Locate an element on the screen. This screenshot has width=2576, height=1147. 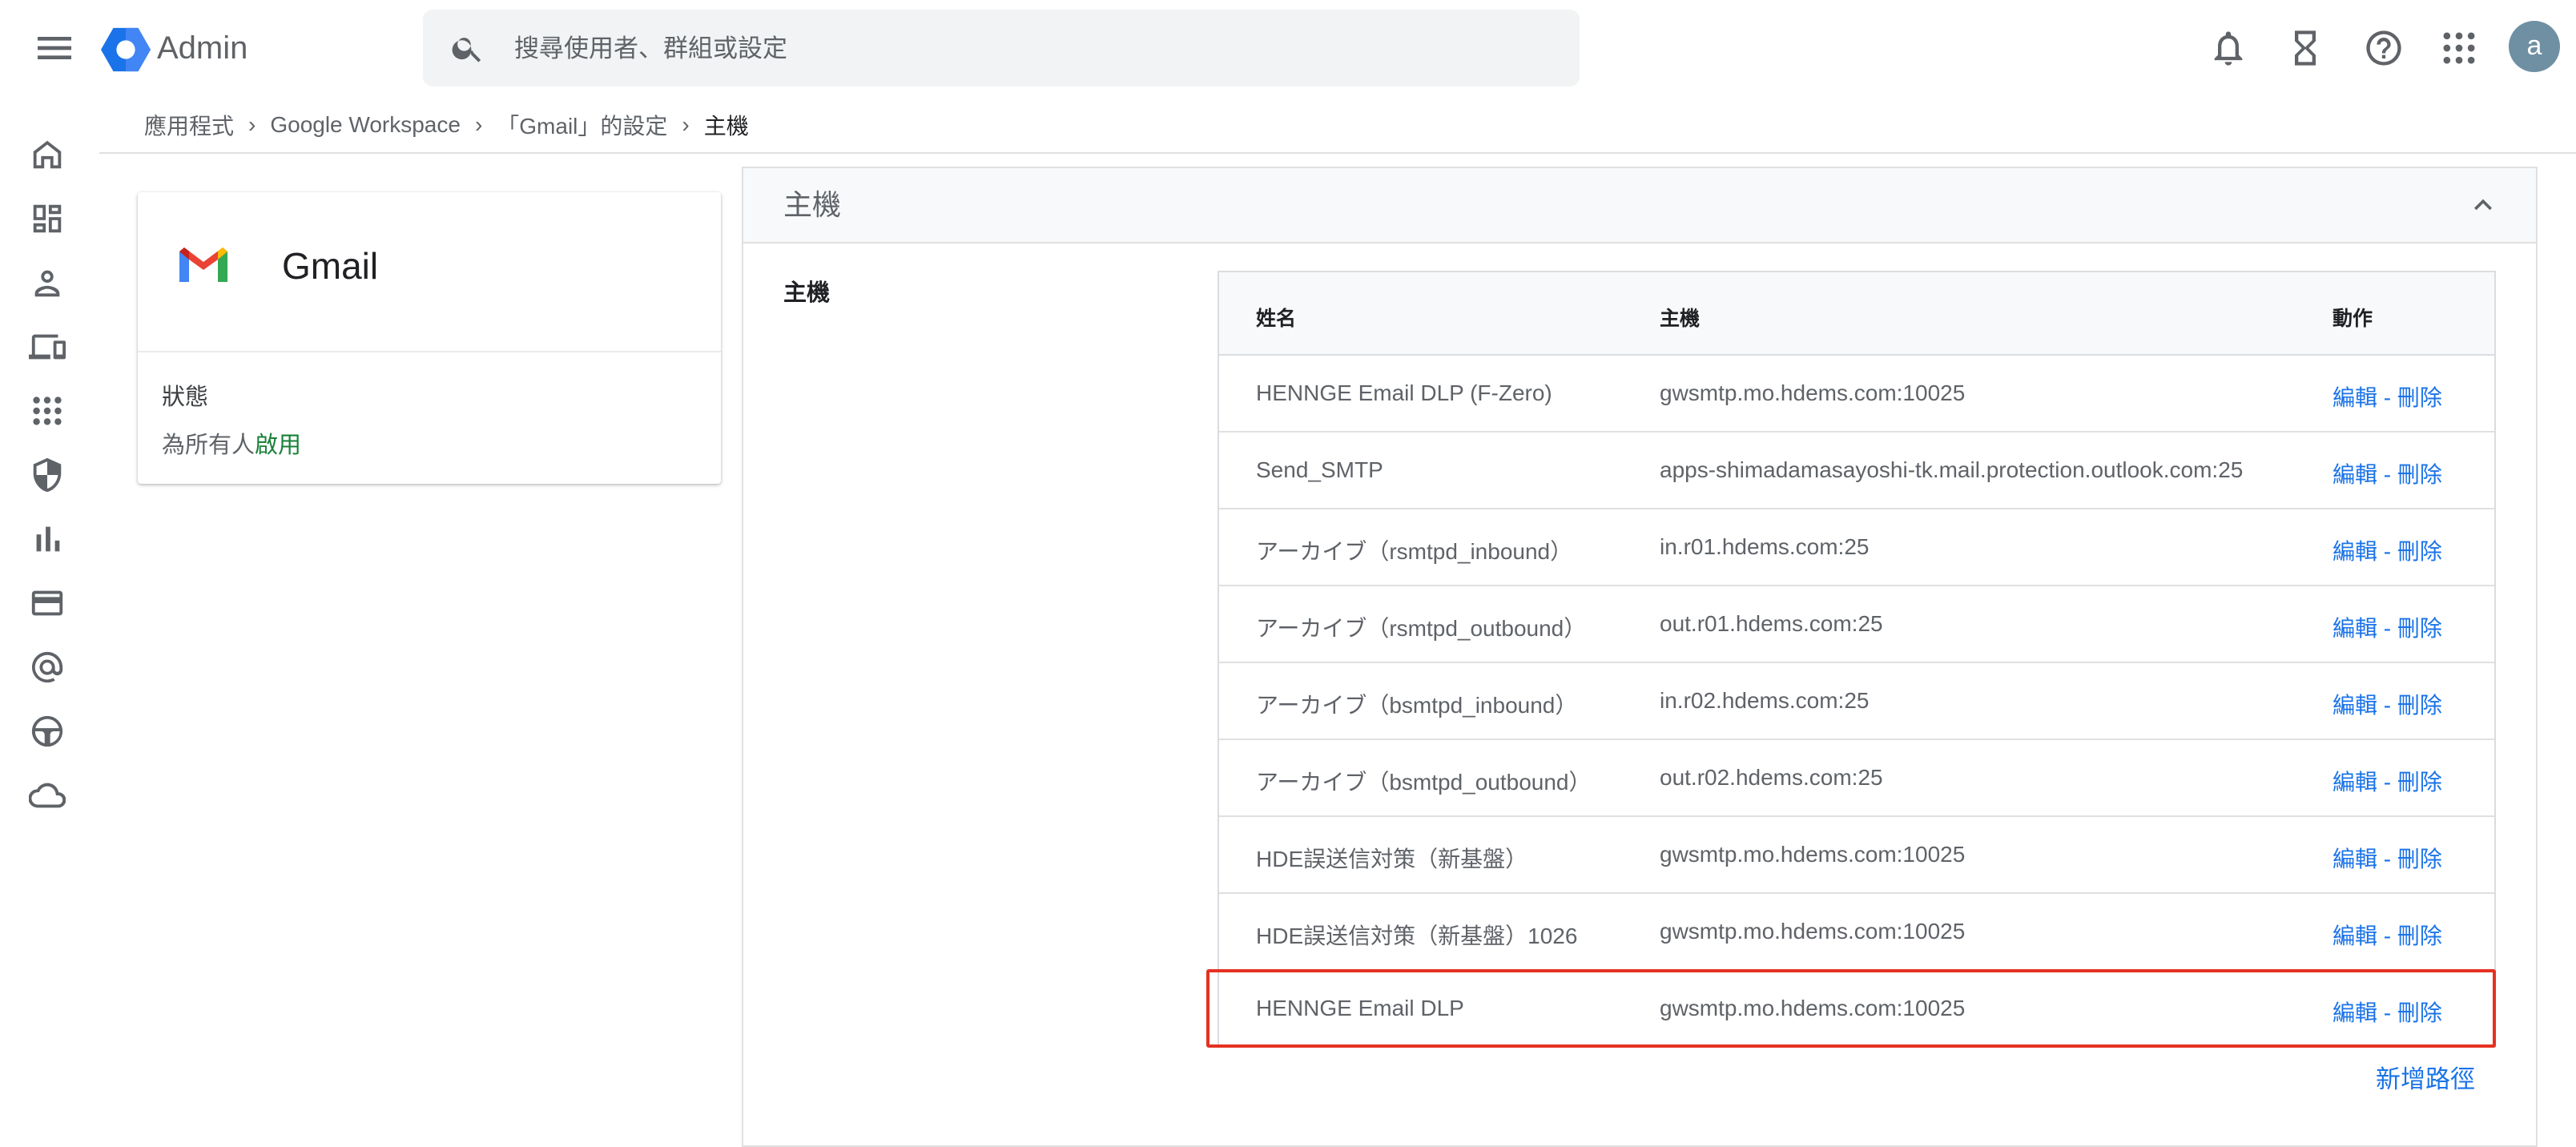
status-prefix: 為所有人 is located at coordinates (209, 445).